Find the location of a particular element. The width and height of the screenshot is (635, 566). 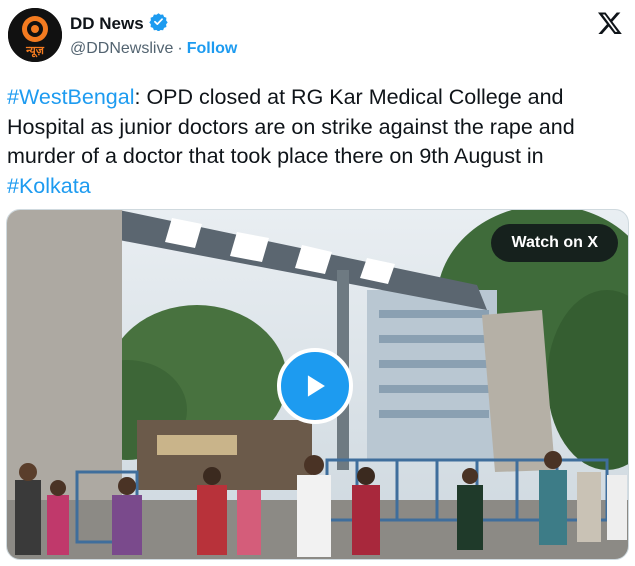

play-icon is located at coordinates (316, 386).